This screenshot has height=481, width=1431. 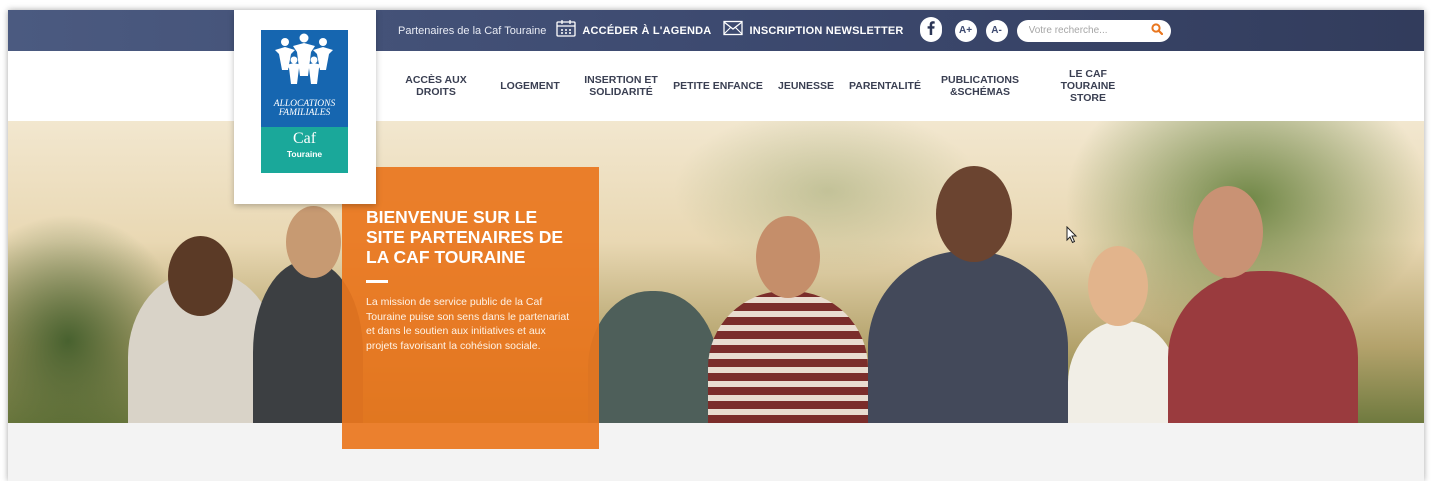 What do you see at coordinates (436, 86) in the screenshot?
I see `nav-item-acces-aux-droits: ACCÈS AUX DROITS` at bounding box center [436, 86].